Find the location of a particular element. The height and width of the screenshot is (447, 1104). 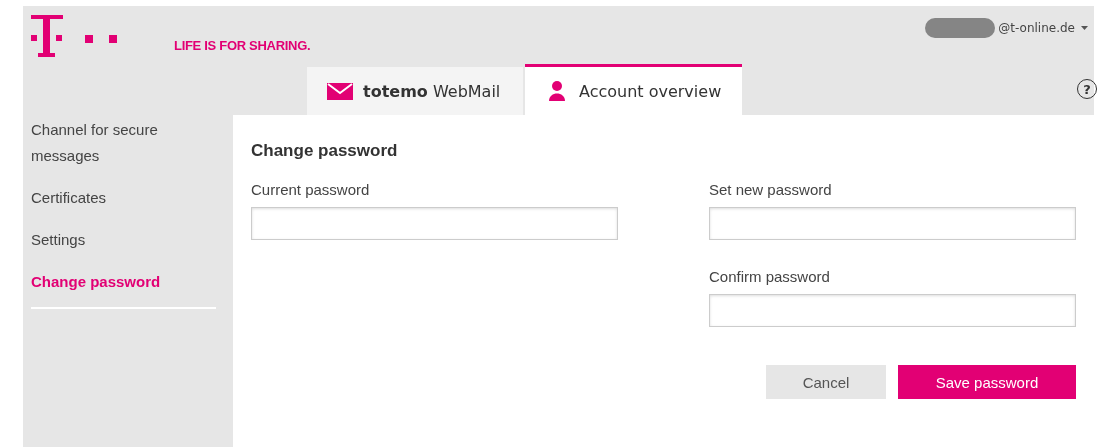

tab: totemo WebMail is located at coordinates (415, 91).